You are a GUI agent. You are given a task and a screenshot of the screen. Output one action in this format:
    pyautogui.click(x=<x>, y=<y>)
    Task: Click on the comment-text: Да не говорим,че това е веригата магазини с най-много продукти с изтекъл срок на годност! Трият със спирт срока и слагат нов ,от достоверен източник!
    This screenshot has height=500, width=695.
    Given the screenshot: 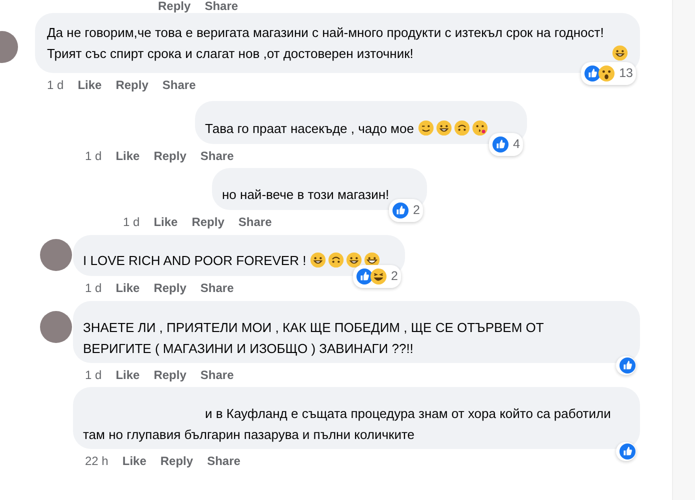 What is the action you would take?
    pyautogui.click(x=326, y=43)
    